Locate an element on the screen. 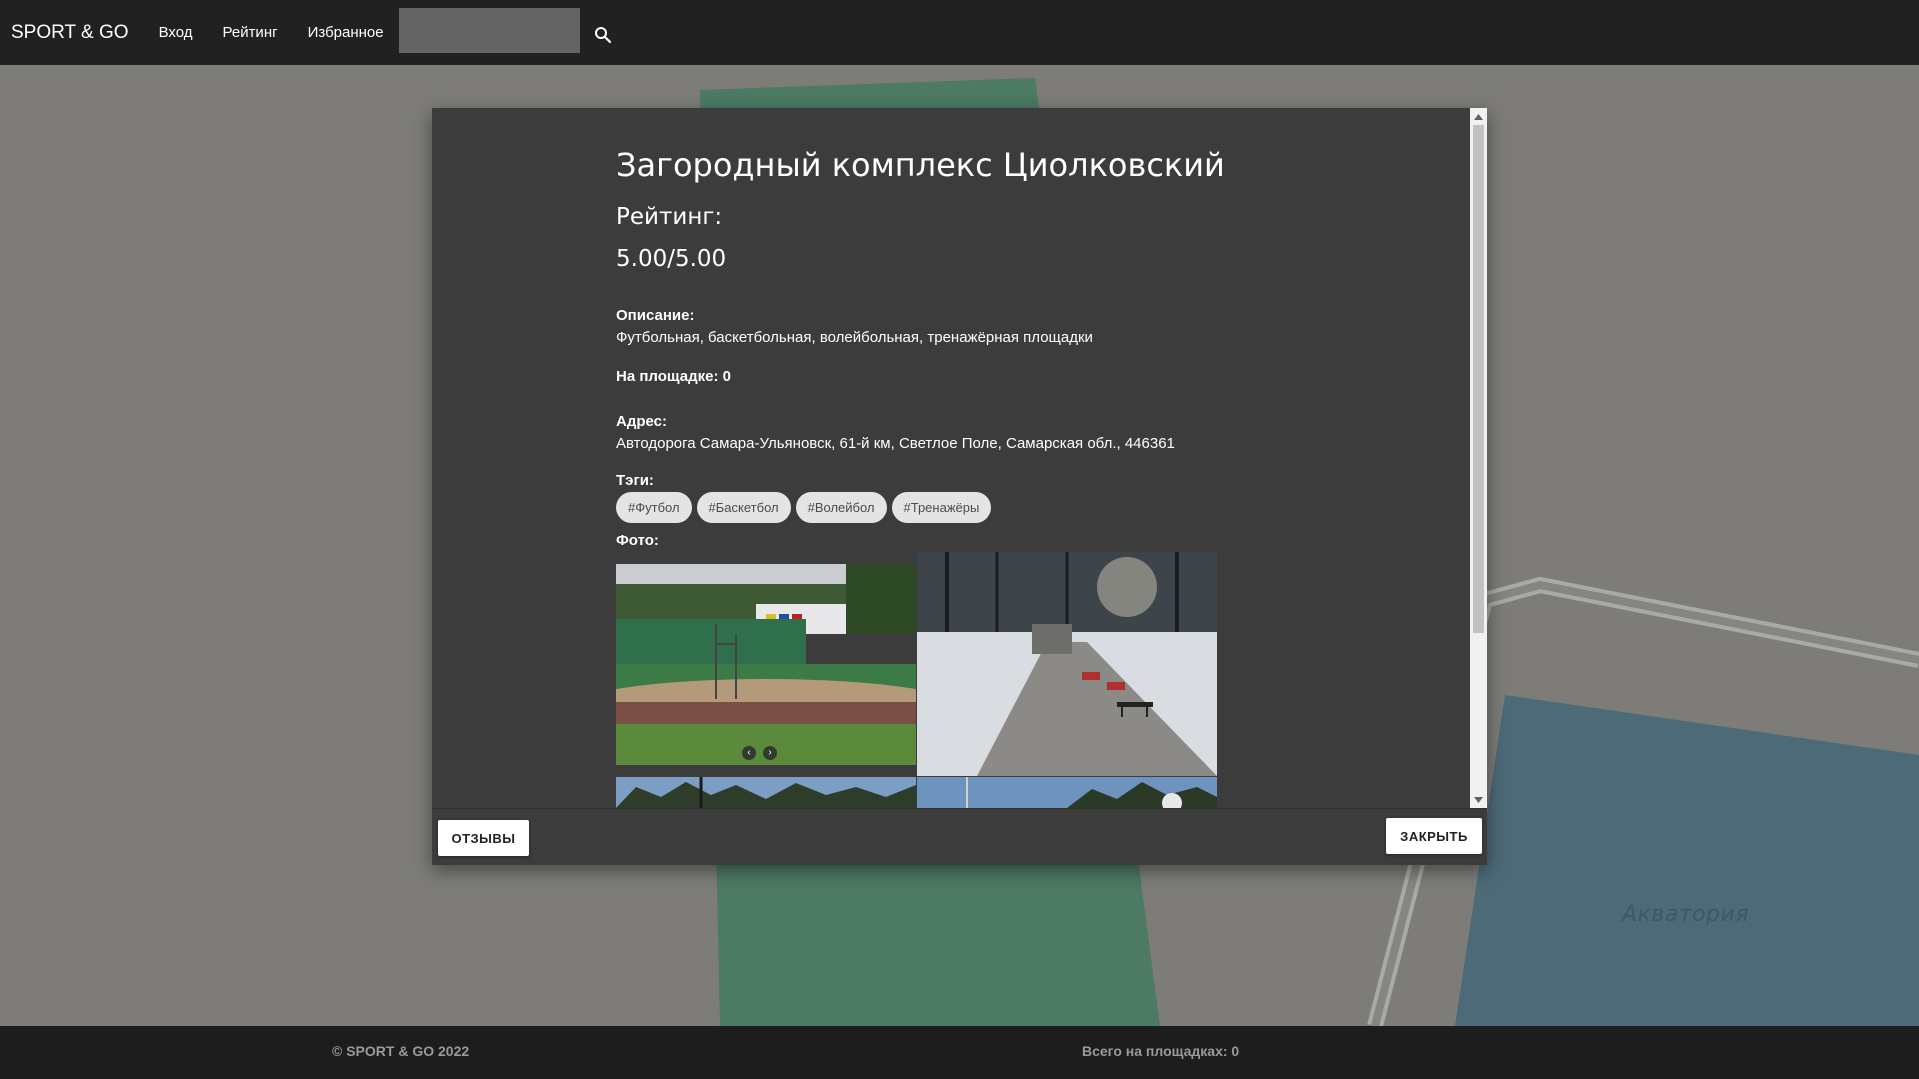 The height and width of the screenshot is (1079, 1919). copyright-text: © SPORT & GO 2022 is located at coordinates (401, 1051).